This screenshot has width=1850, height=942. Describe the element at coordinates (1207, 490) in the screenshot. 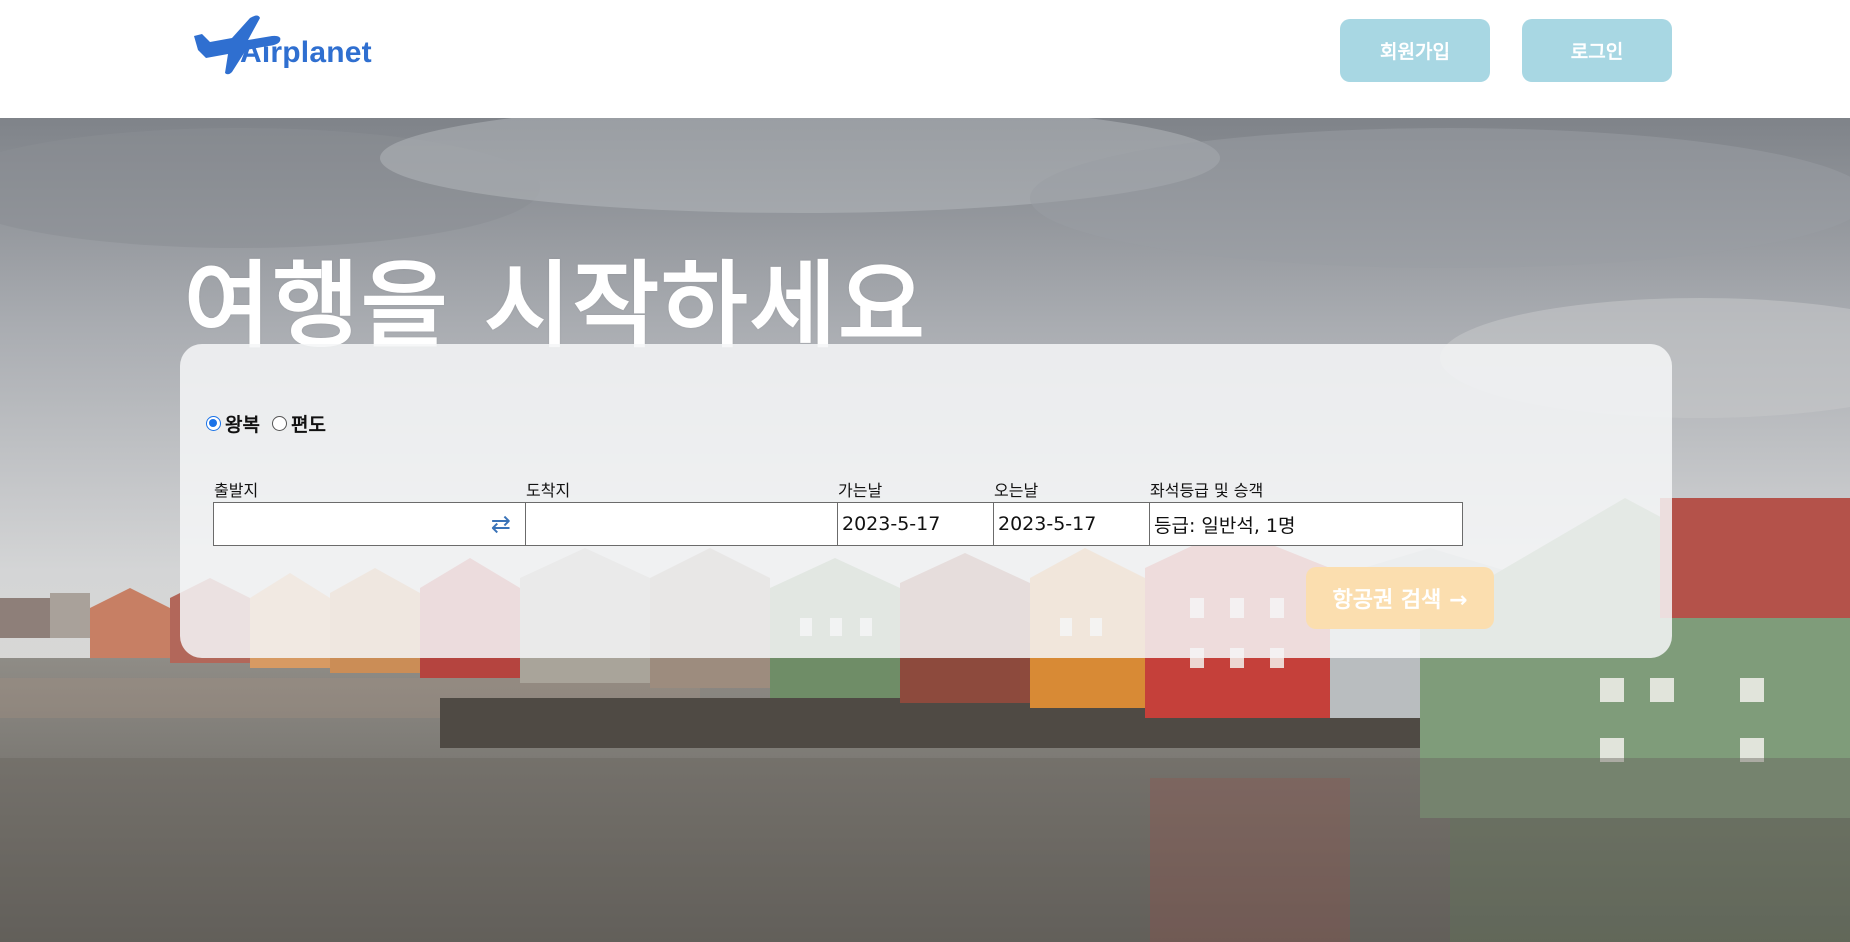

I see `seat-passenger-label: 좌석등급 및 승객` at that location.